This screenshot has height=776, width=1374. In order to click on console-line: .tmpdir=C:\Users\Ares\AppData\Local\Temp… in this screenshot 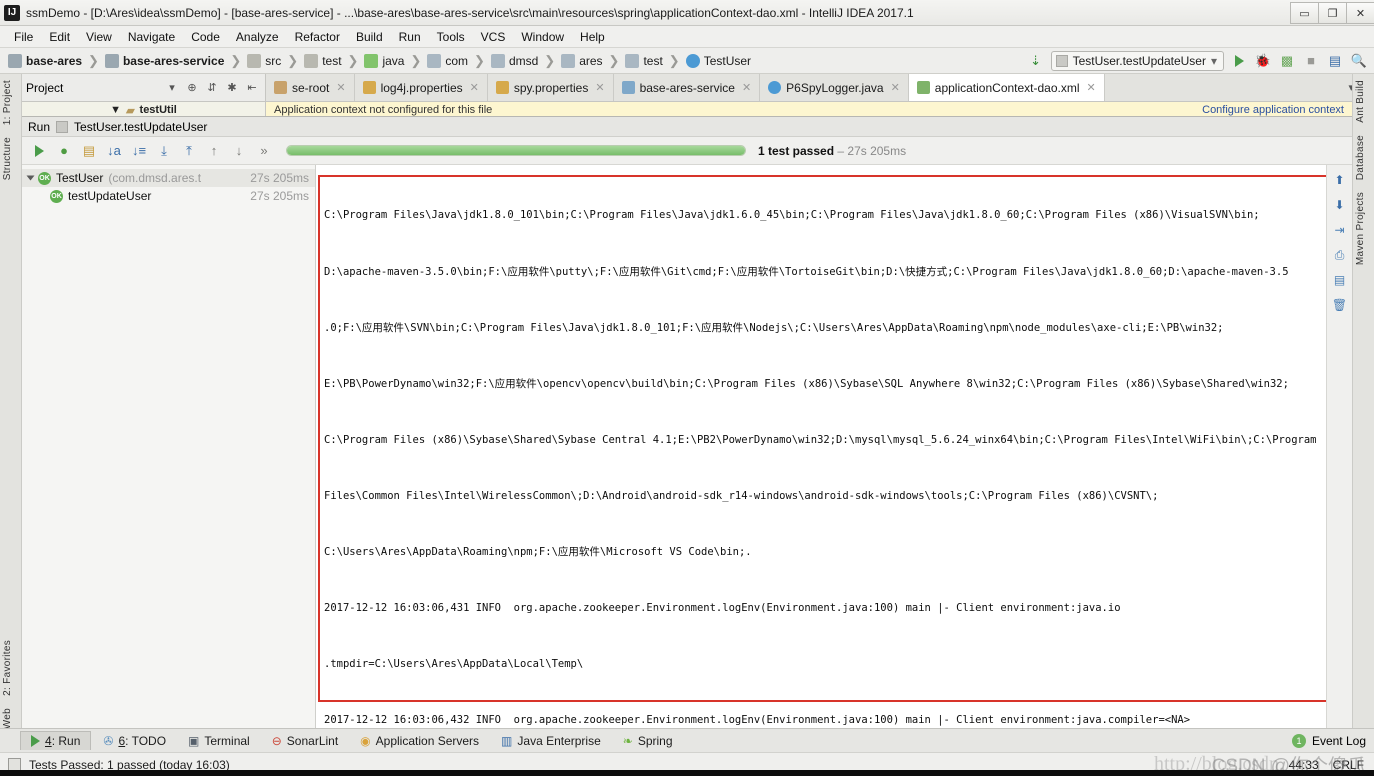, I will do `click(454, 664)`.